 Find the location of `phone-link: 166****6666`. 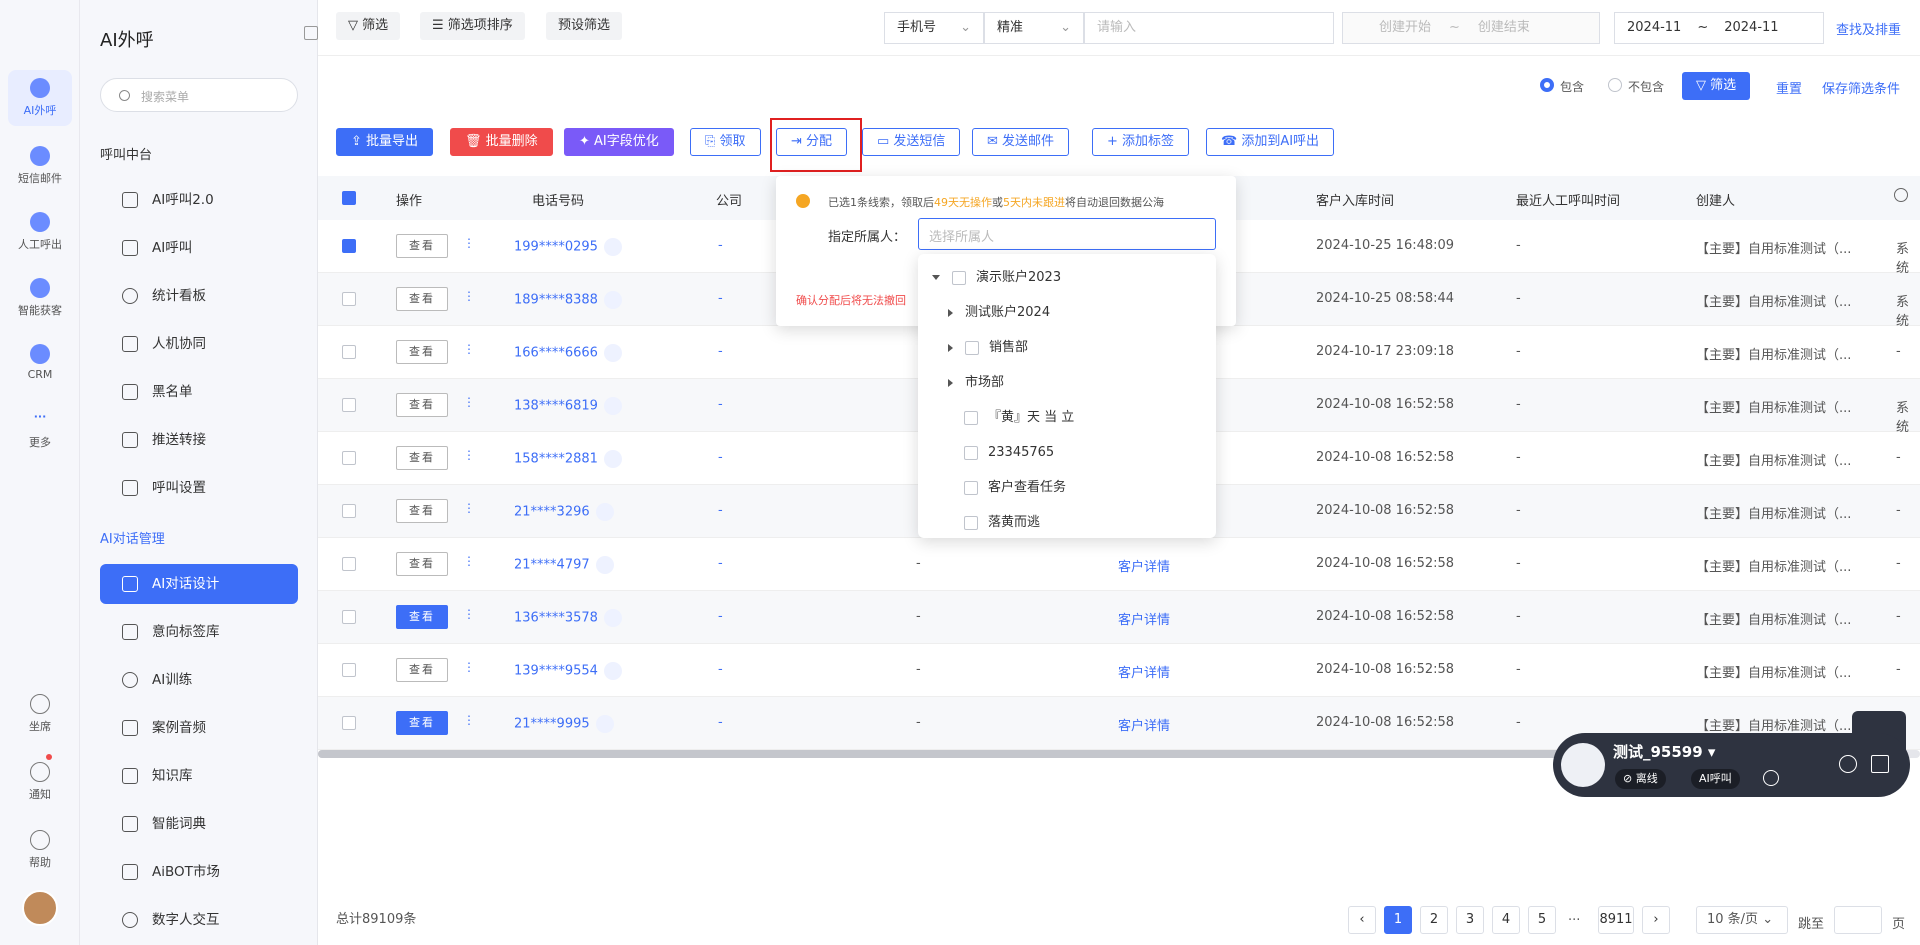

phone-link: 166****6666 is located at coordinates (568, 353).